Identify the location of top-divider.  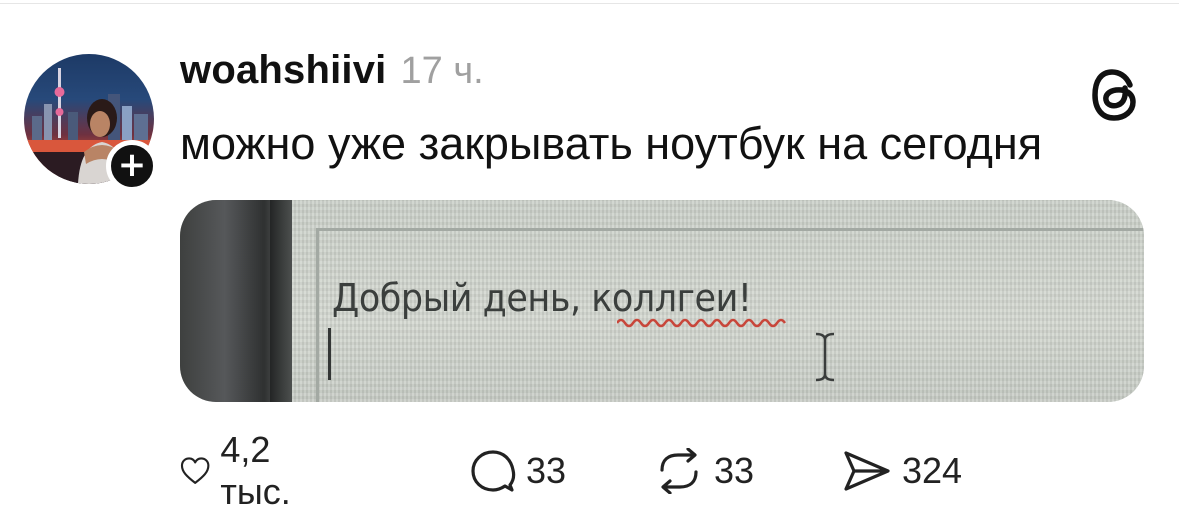
(589, 3).